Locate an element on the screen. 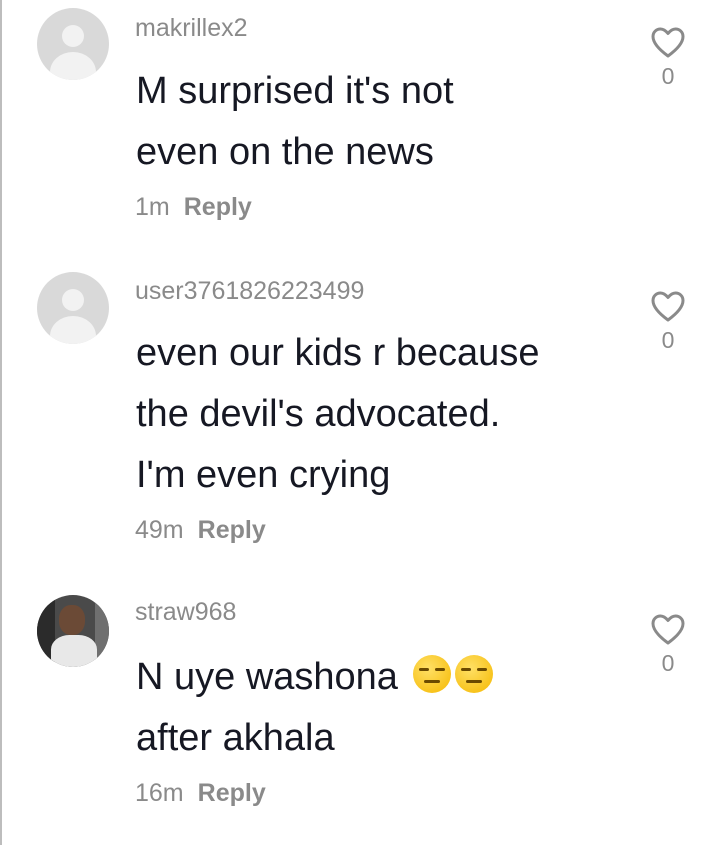 The width and height of the screenshot is (720, 845). comment-text-line: even our kids r because is located at coordinates (338, 353).